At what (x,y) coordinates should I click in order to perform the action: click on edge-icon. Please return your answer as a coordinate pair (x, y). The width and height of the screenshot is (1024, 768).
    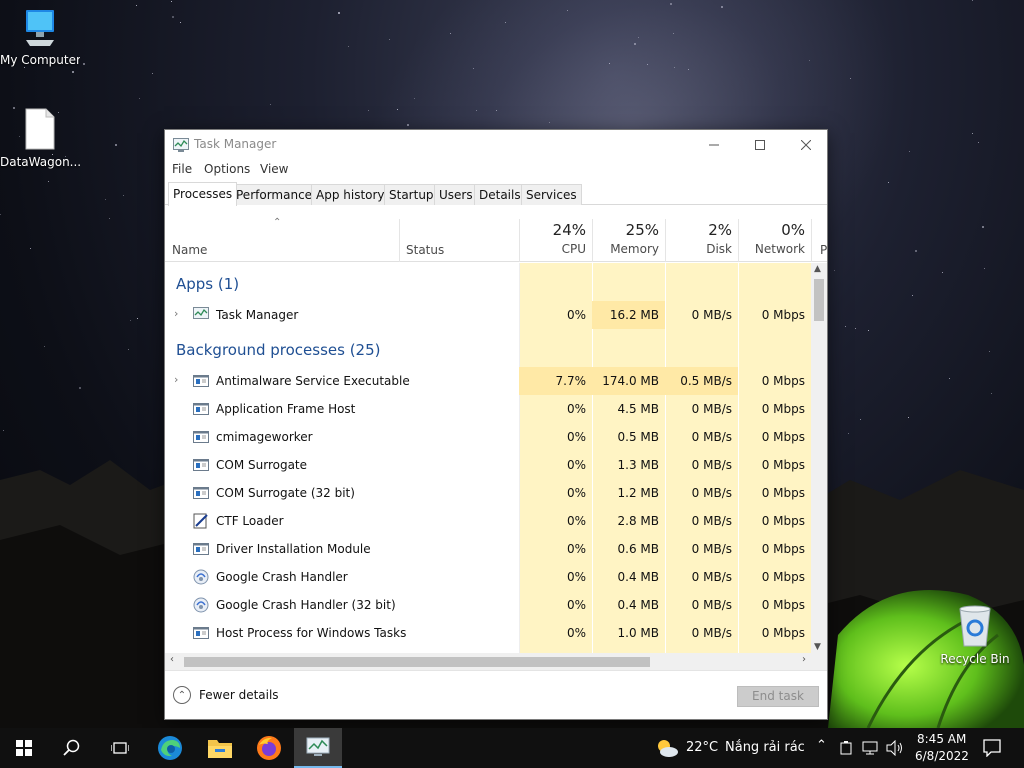
    Looking at the image, I should click on (170, 748).